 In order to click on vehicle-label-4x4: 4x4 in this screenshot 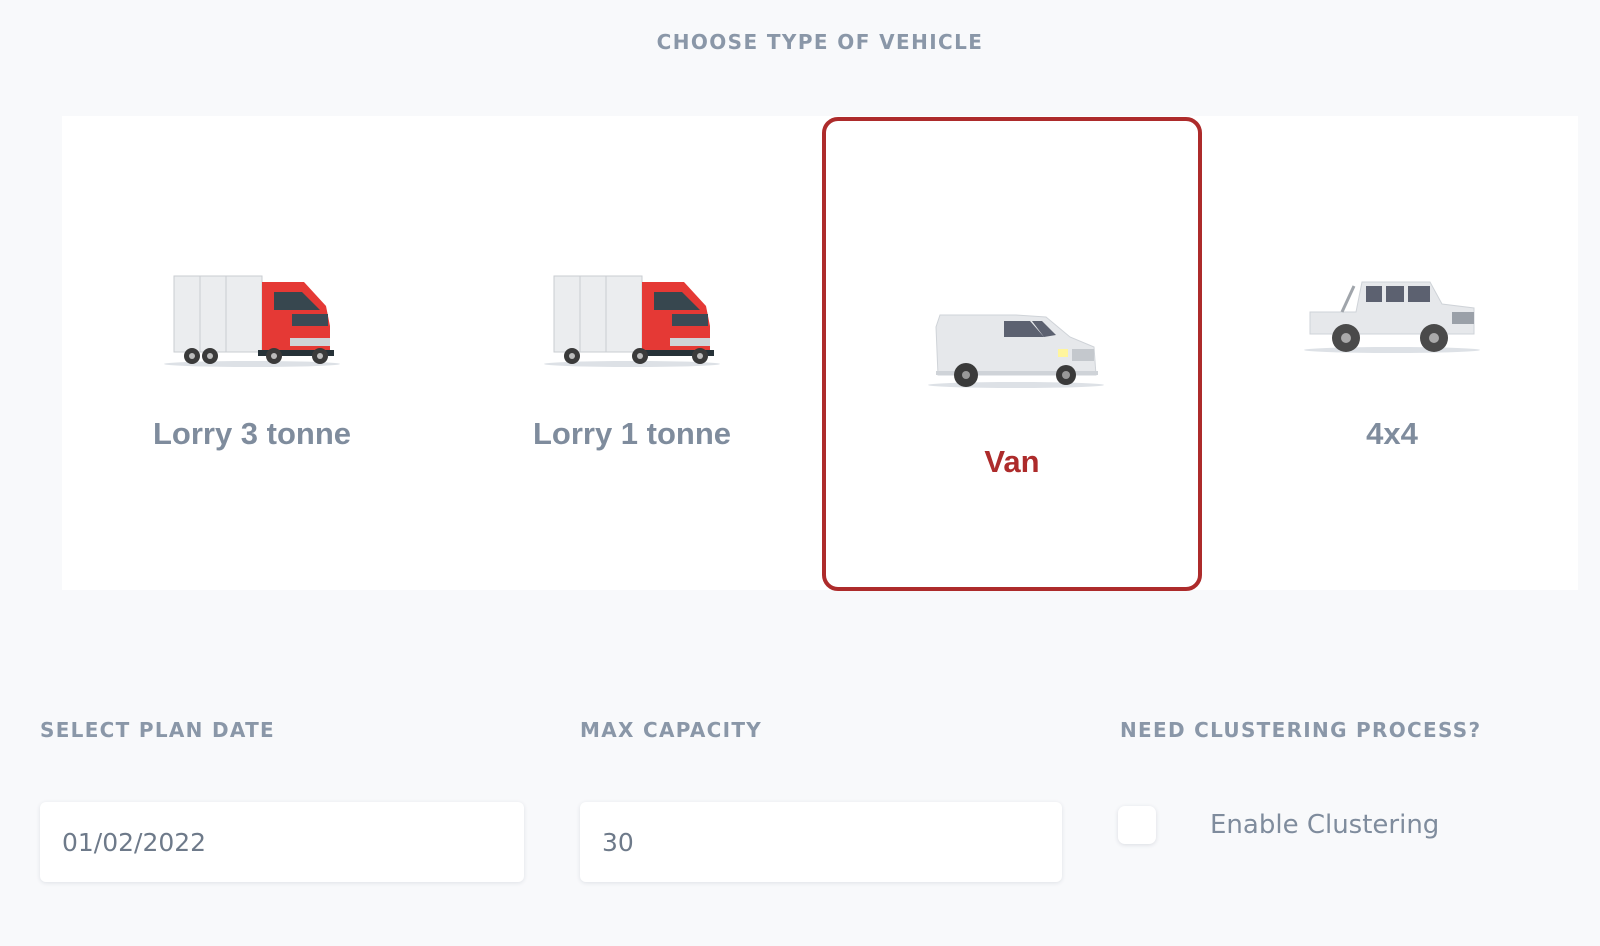, I will do `click(1392, 433)`.